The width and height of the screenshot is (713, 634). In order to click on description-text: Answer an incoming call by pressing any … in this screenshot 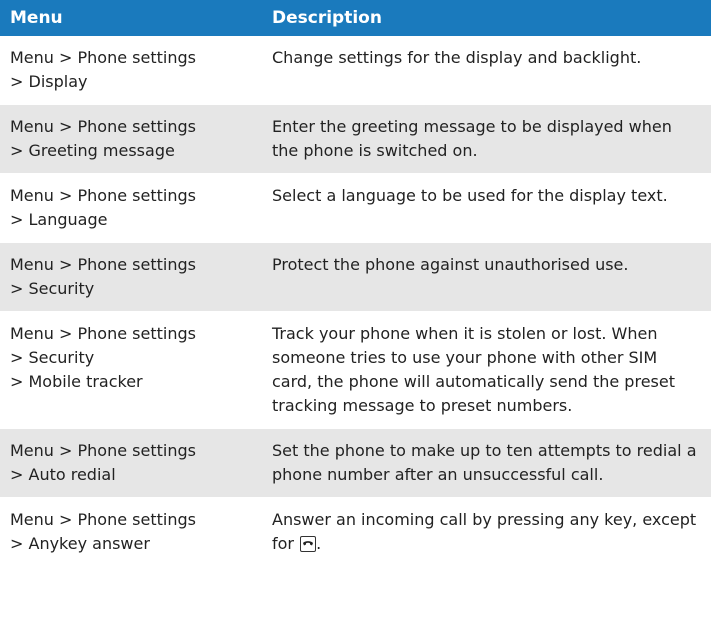, I will do `click(484, 531)`.